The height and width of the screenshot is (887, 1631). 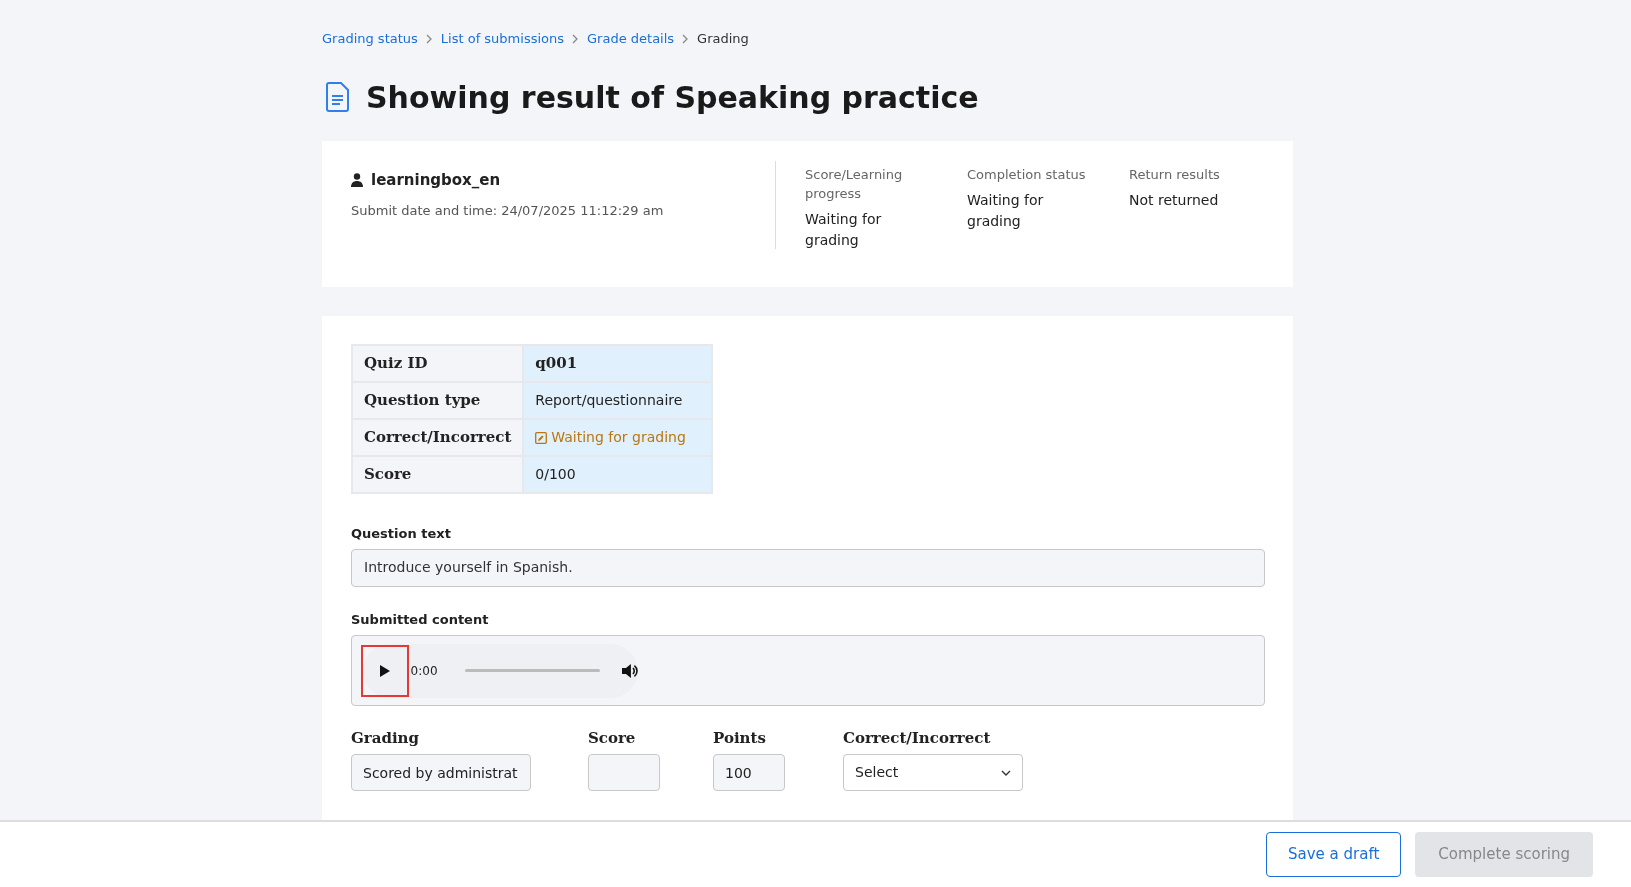 I want to click on stat-label: Completion status, so click(x=1027, y=175).